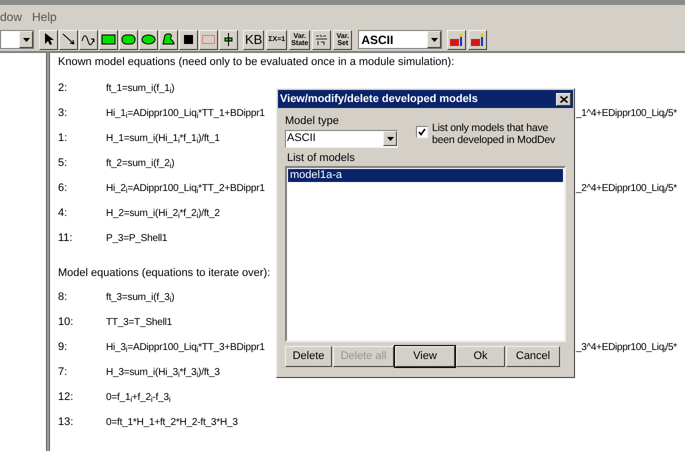 The height and width of the screenshot is (453, 685). I want to click on equation-text: TT_3=T_Shell1, so click(139, 323).